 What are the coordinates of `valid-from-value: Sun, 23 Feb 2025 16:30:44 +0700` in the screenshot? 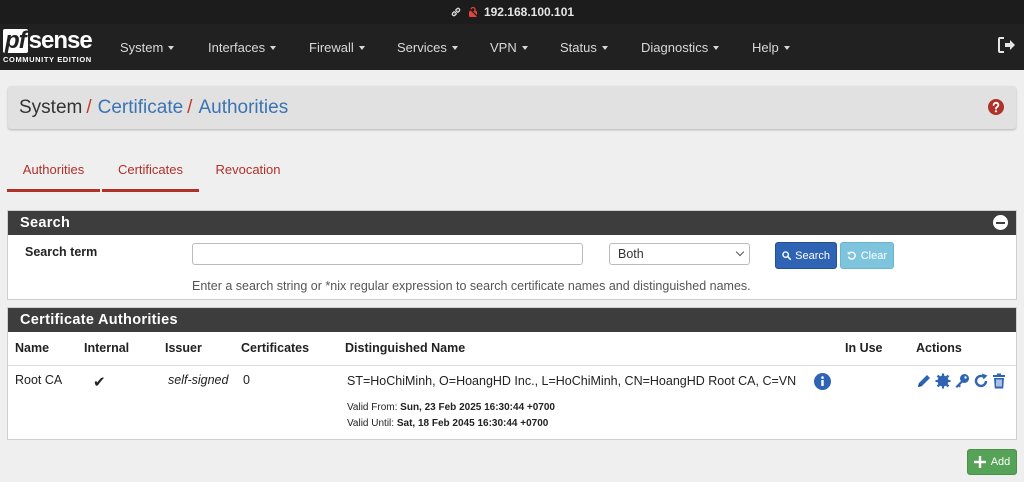 It's located at (477, 407).